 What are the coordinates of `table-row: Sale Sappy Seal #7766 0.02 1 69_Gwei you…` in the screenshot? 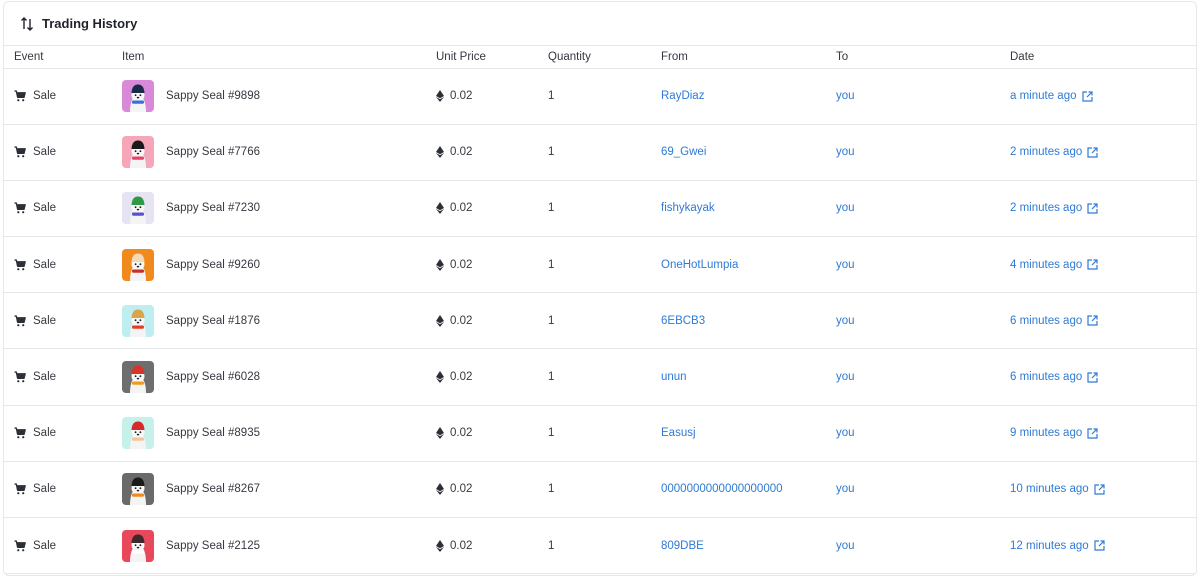 It's located at (600, 152).